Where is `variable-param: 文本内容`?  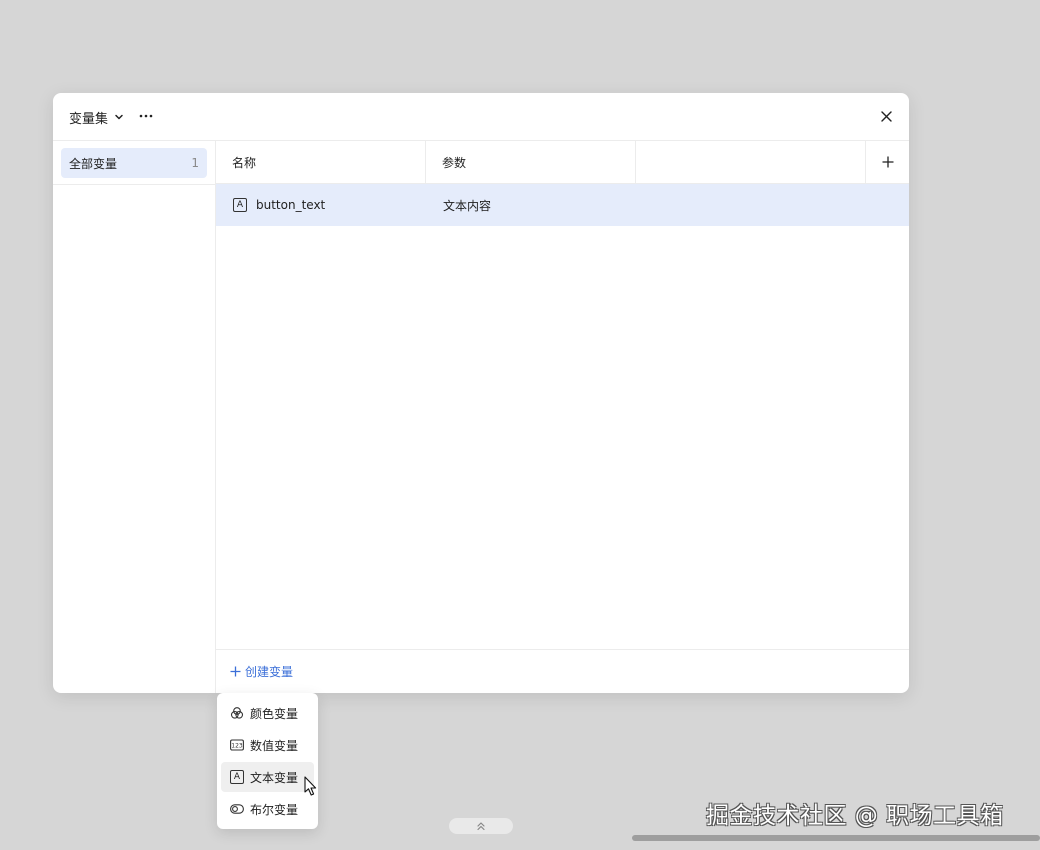
variable-param: 文本内容 is located at coordinates (467, 205).